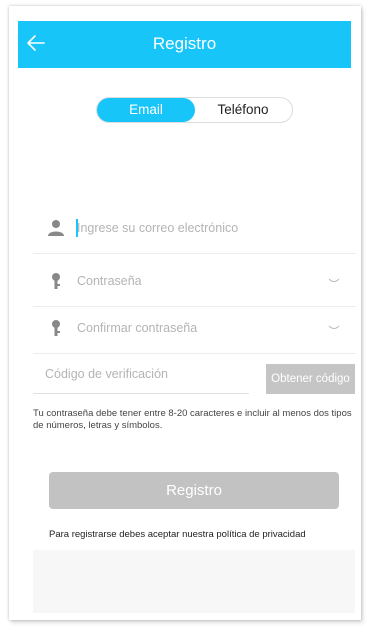 The image size is (369, 627). Describe the element at coordinates (158, 228) in the screenshot. I see `email-placeholder: Ingrese su correo electrónico` at that location.